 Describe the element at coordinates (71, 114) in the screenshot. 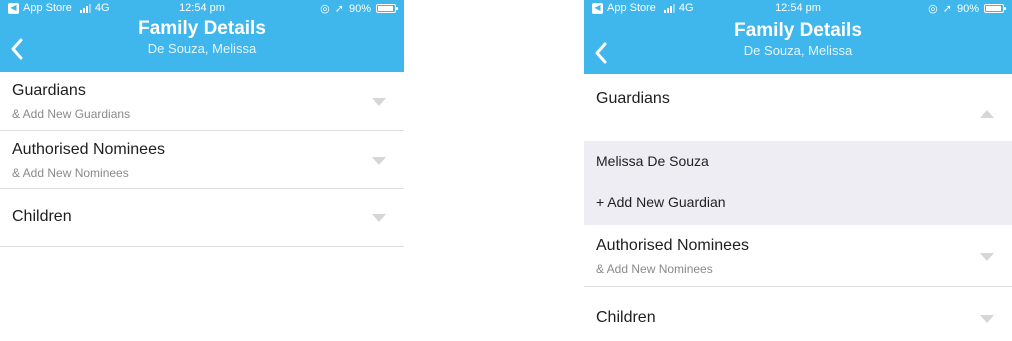

I see `section-sublabel: & Add New Guardians` at that location.